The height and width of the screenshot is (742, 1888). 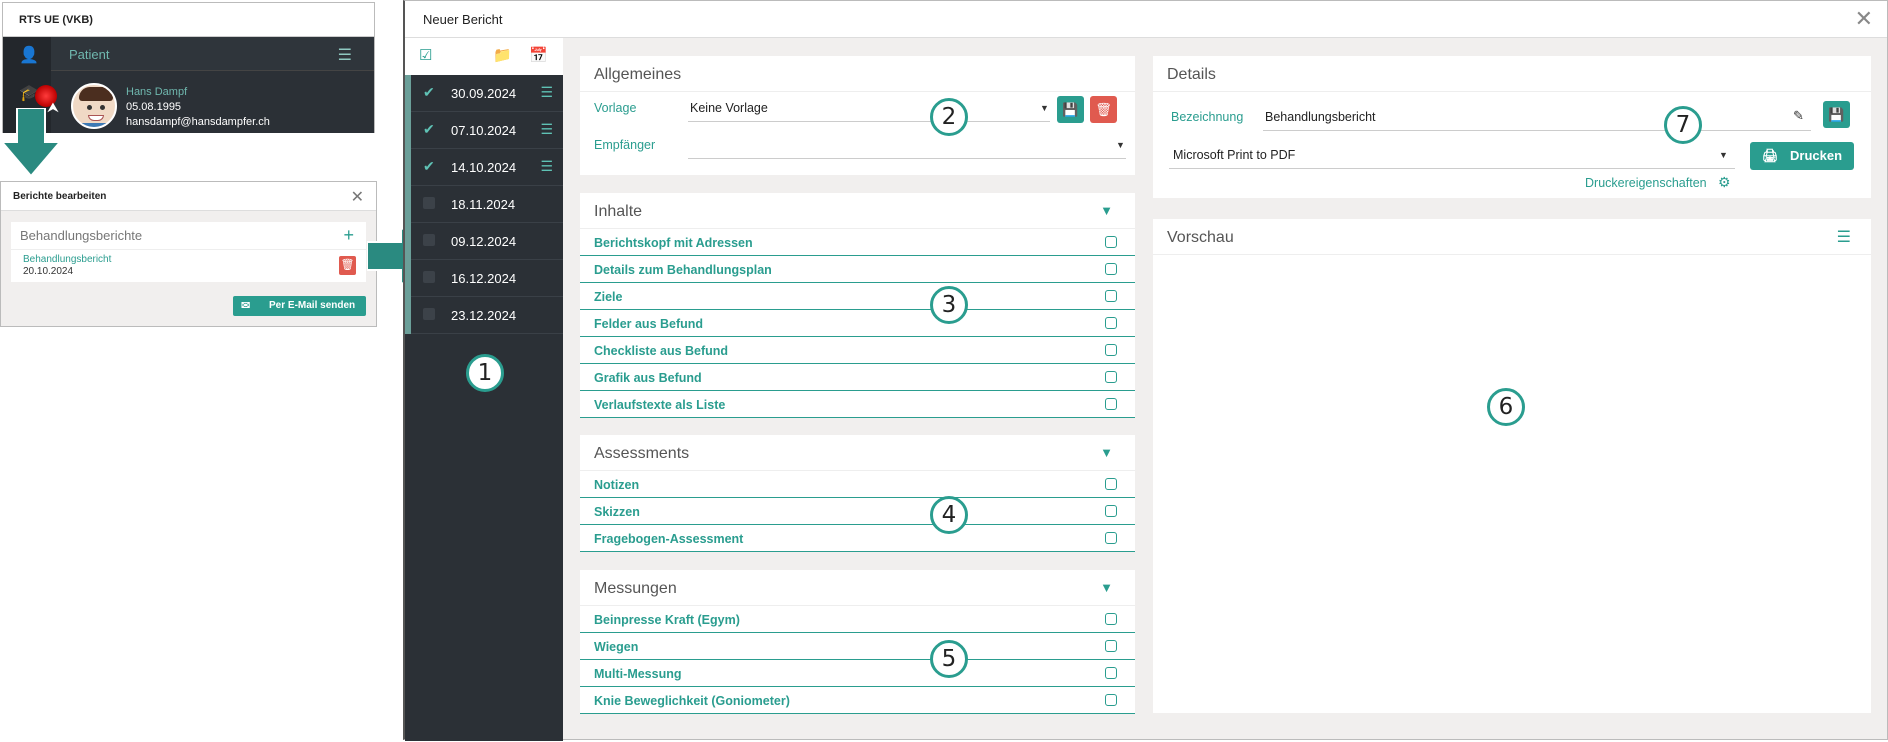 What do you see at coordinates (484, 167) in the screenshot?
I see `date-row: ✔ 14.10.2024 ☰` at bounding box center [484, 167].